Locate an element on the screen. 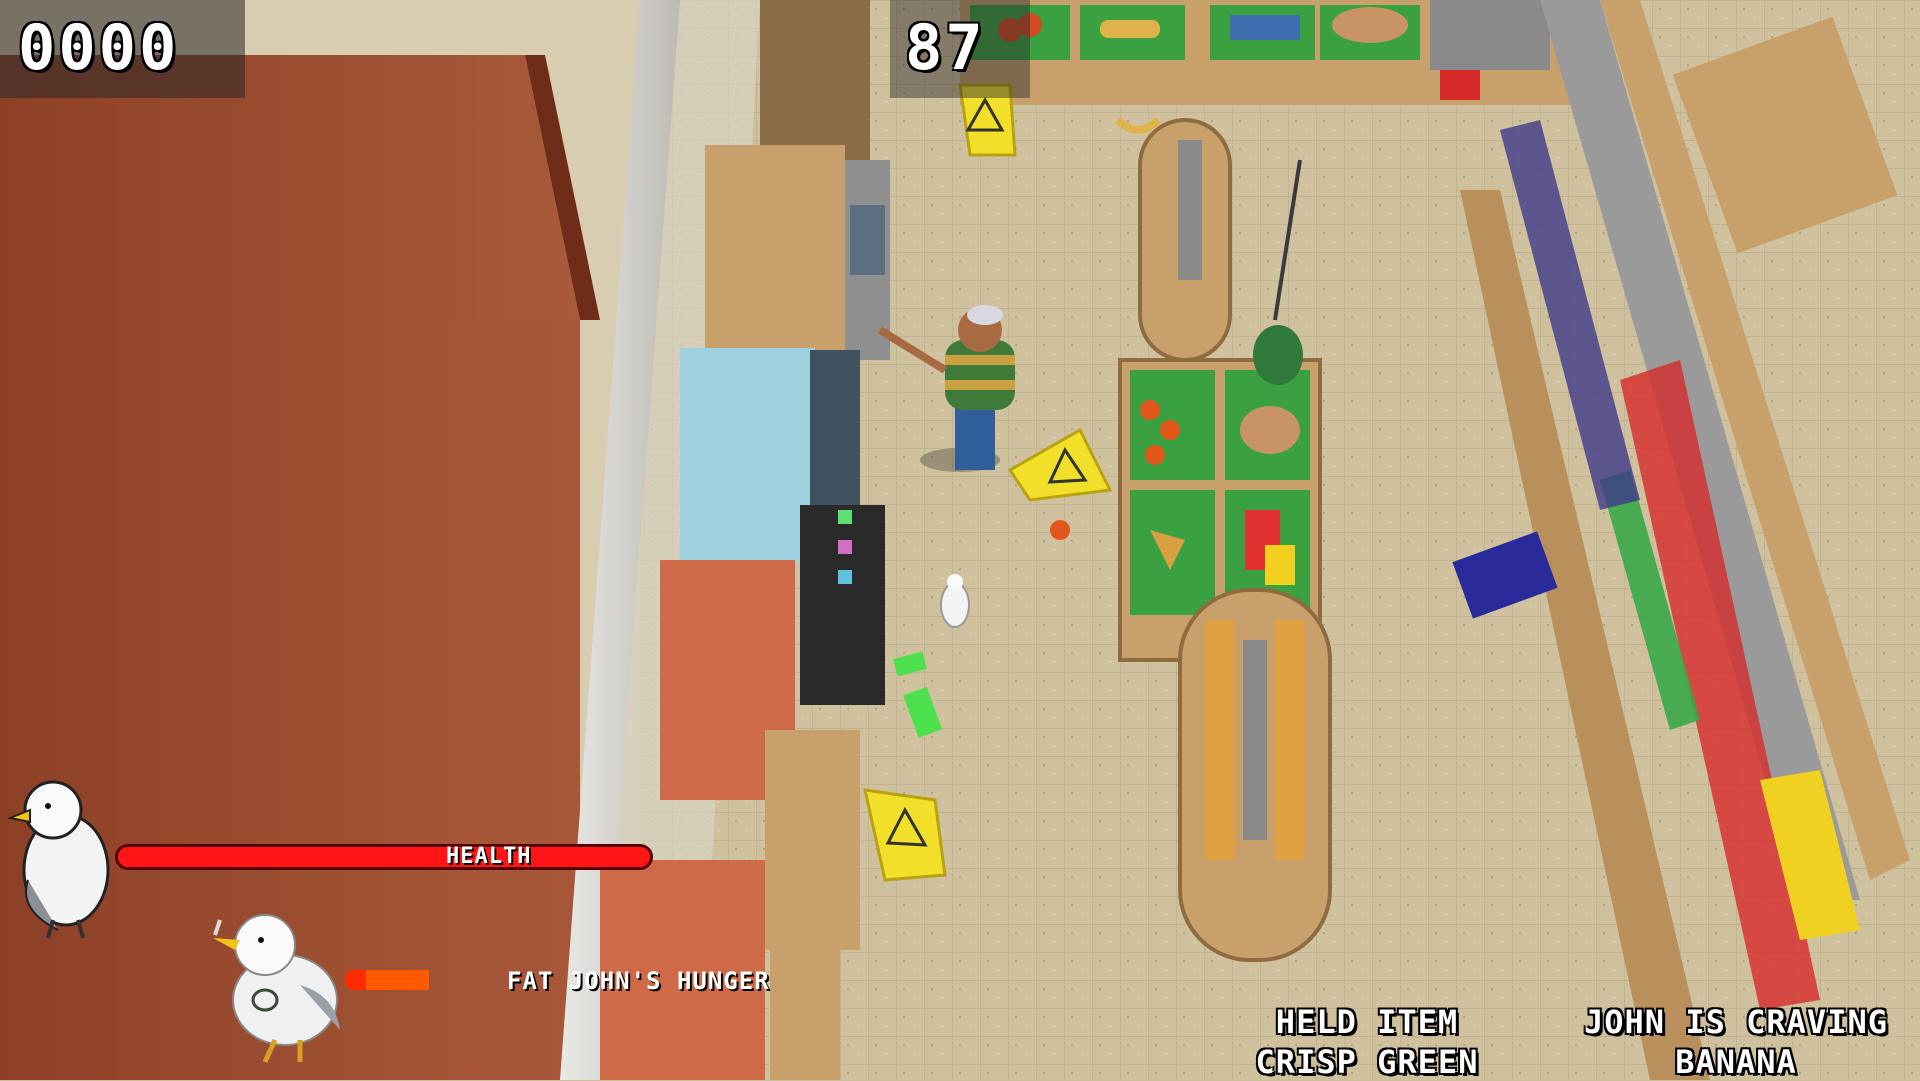 This screenshot has width=1920, height=1081. health-label: HEALTH is located at coordinates (489, 856).